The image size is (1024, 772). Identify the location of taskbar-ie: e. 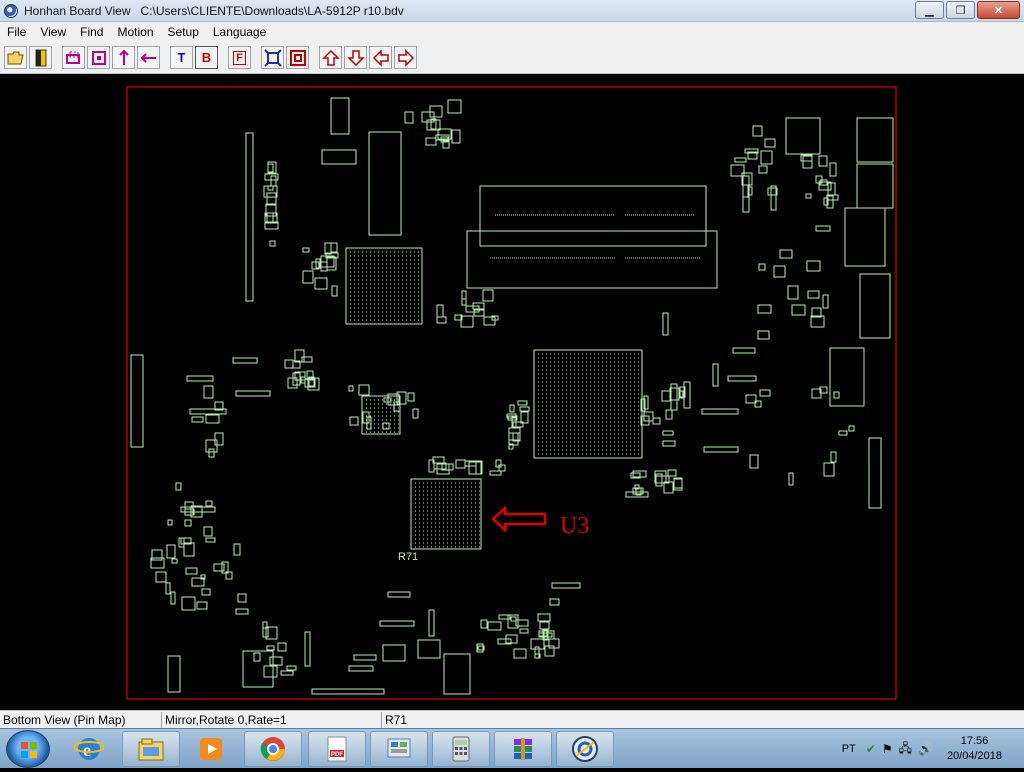
(89, 749).